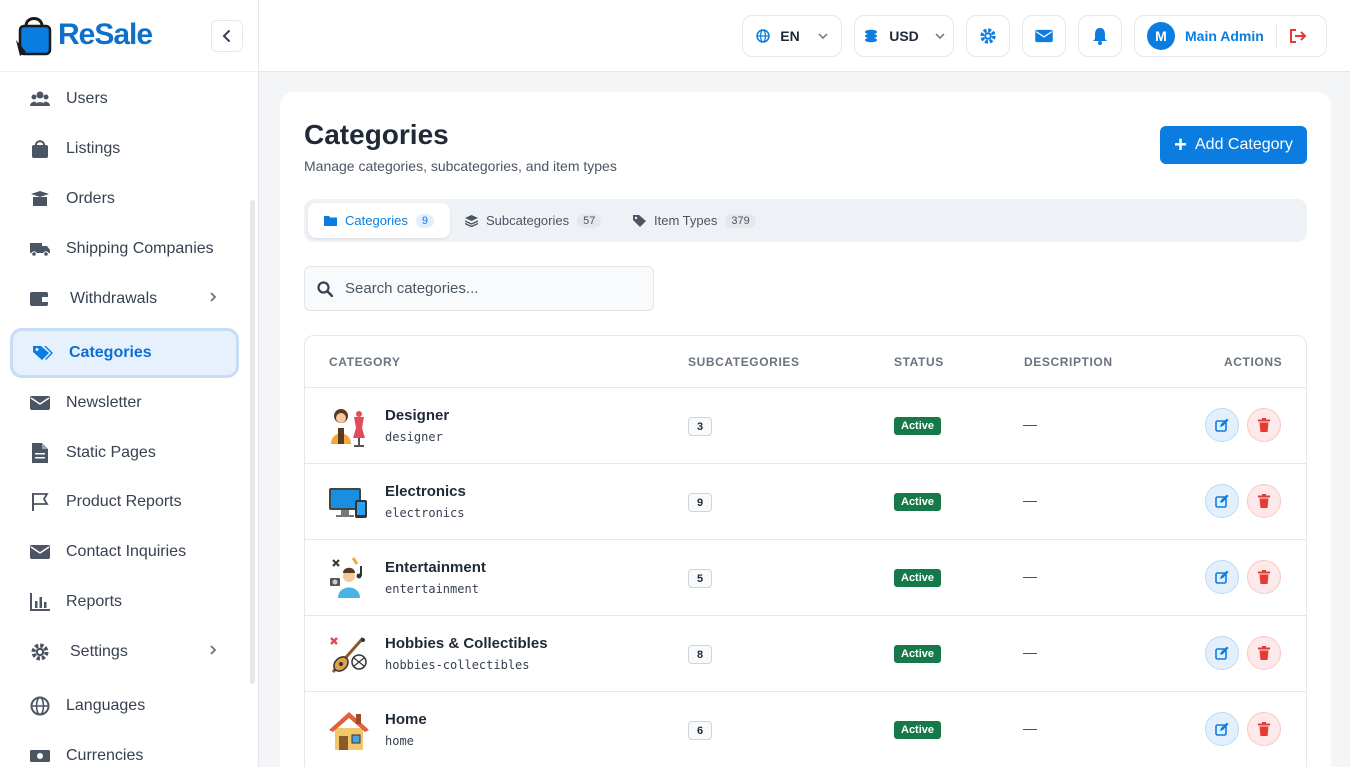  What do you see at coordinates (1276, 36) in the screenshot?
I see `divider` at bounding box center [1276, 36].